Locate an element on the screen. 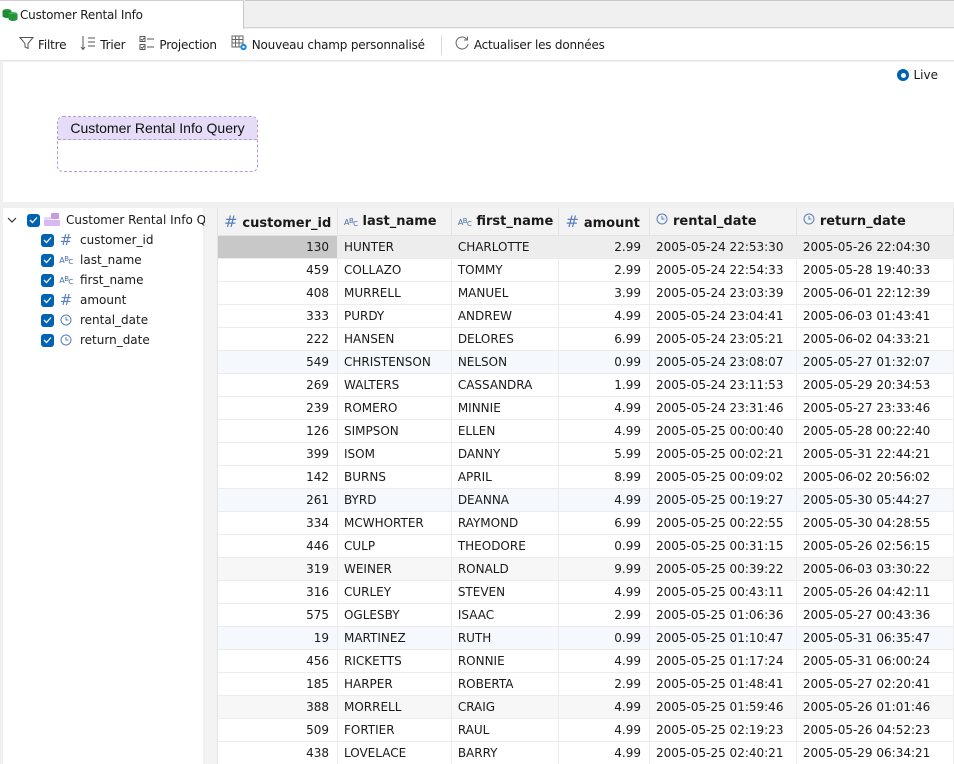 The height and width of the screenshot is (764, 954). column-header-rental-date: rental_date is located at coordinates (723, 222).